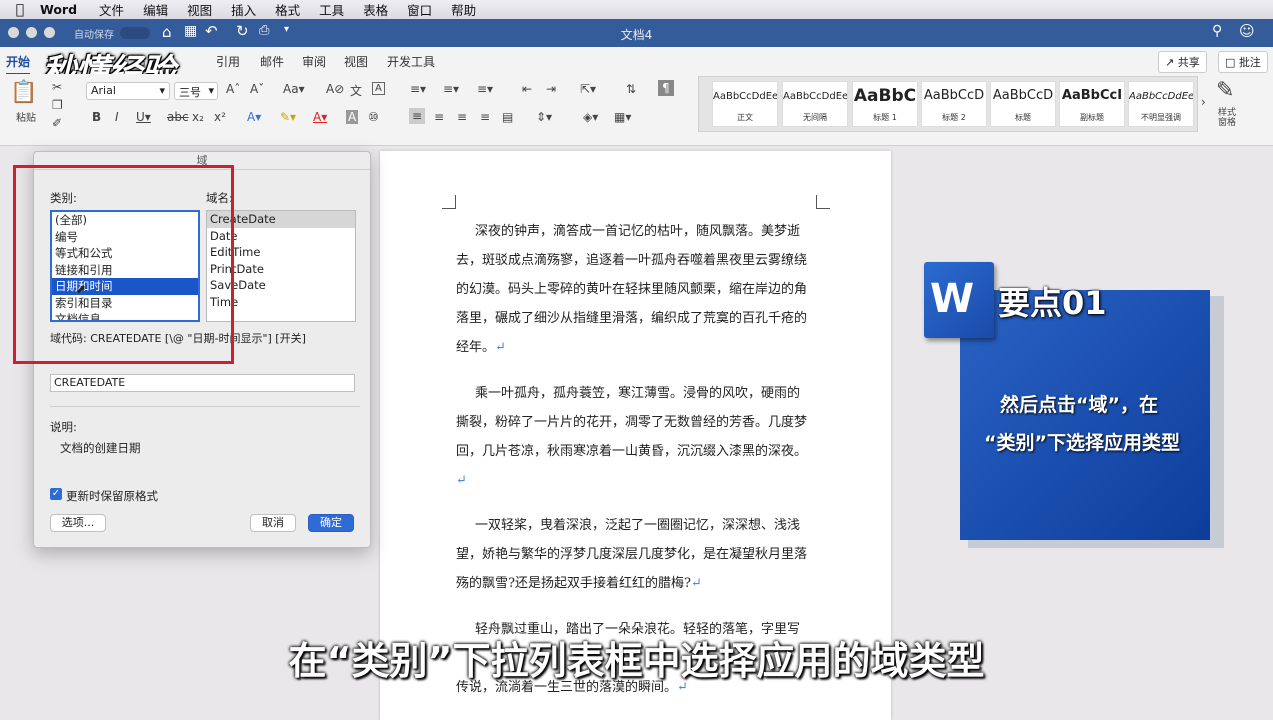 This screenshot has height=720, width=1273. What do you see at coordinates (56, 494) in the screenshot?
I see `preserve-format-checkbox: ✓` at bounding box center [56, 494].